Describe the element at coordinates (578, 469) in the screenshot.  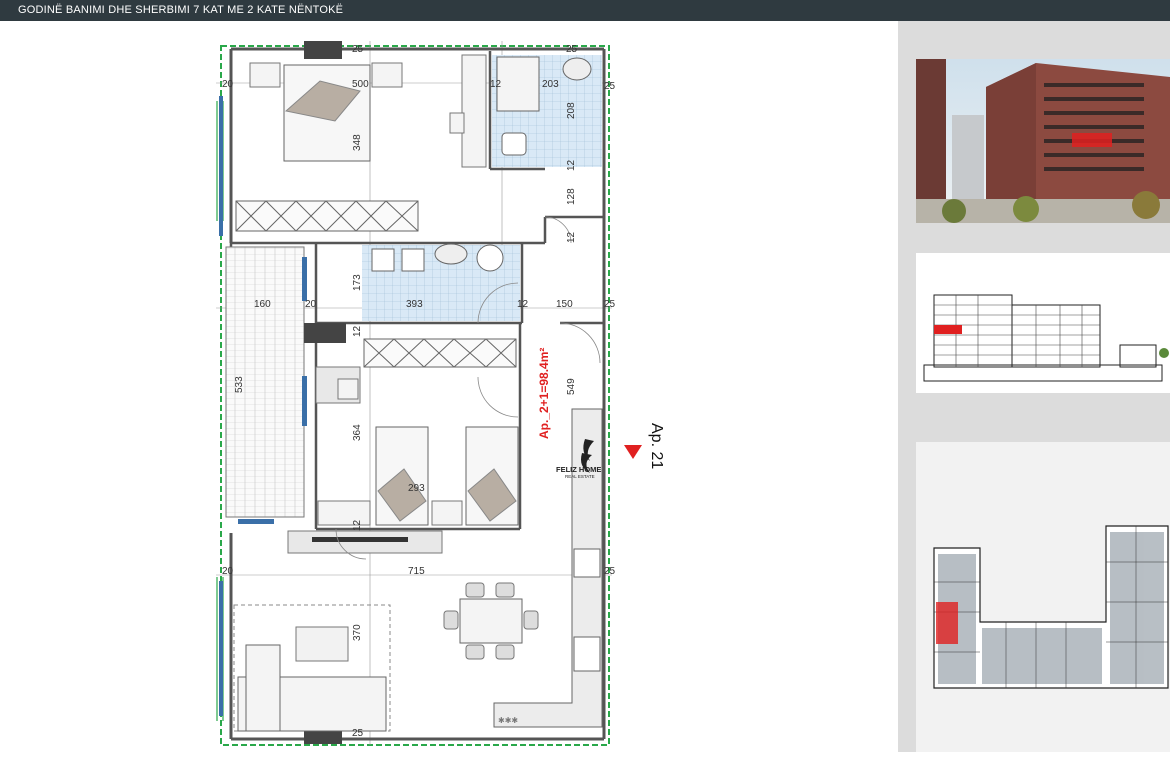
I see `logo-text: FELIZ HOME` at that location.